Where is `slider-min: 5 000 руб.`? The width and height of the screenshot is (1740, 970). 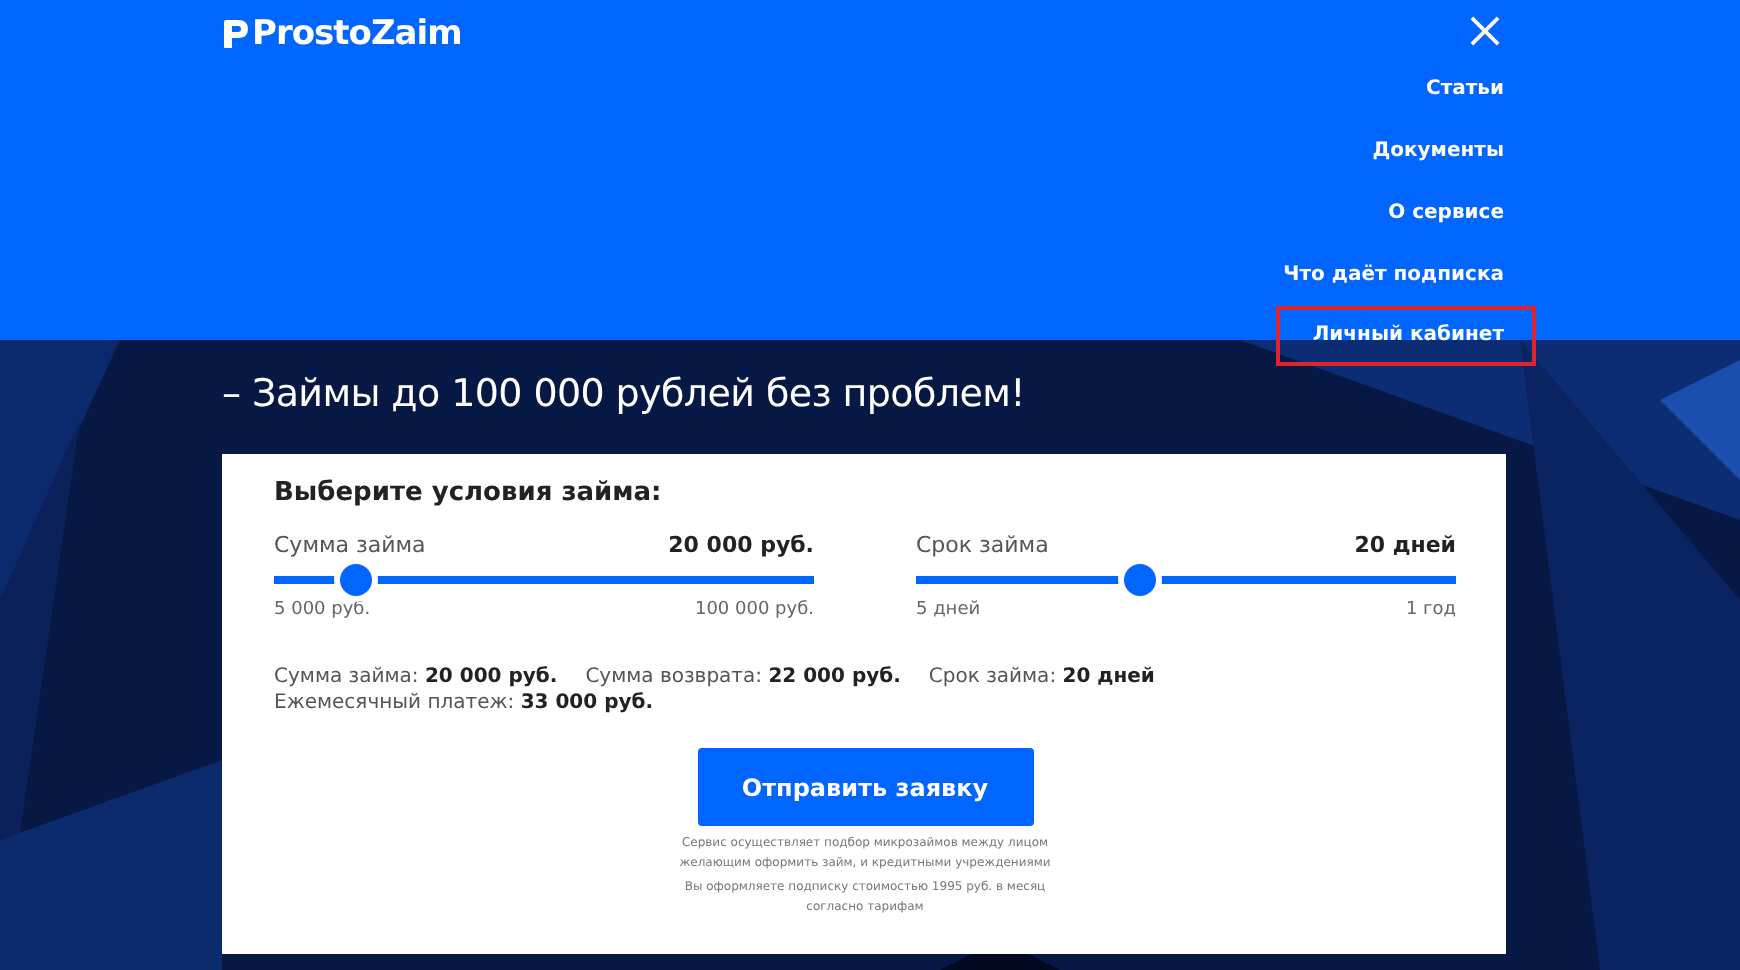 slider-min: 5 000 руб. is located at coordinates (322, 610).